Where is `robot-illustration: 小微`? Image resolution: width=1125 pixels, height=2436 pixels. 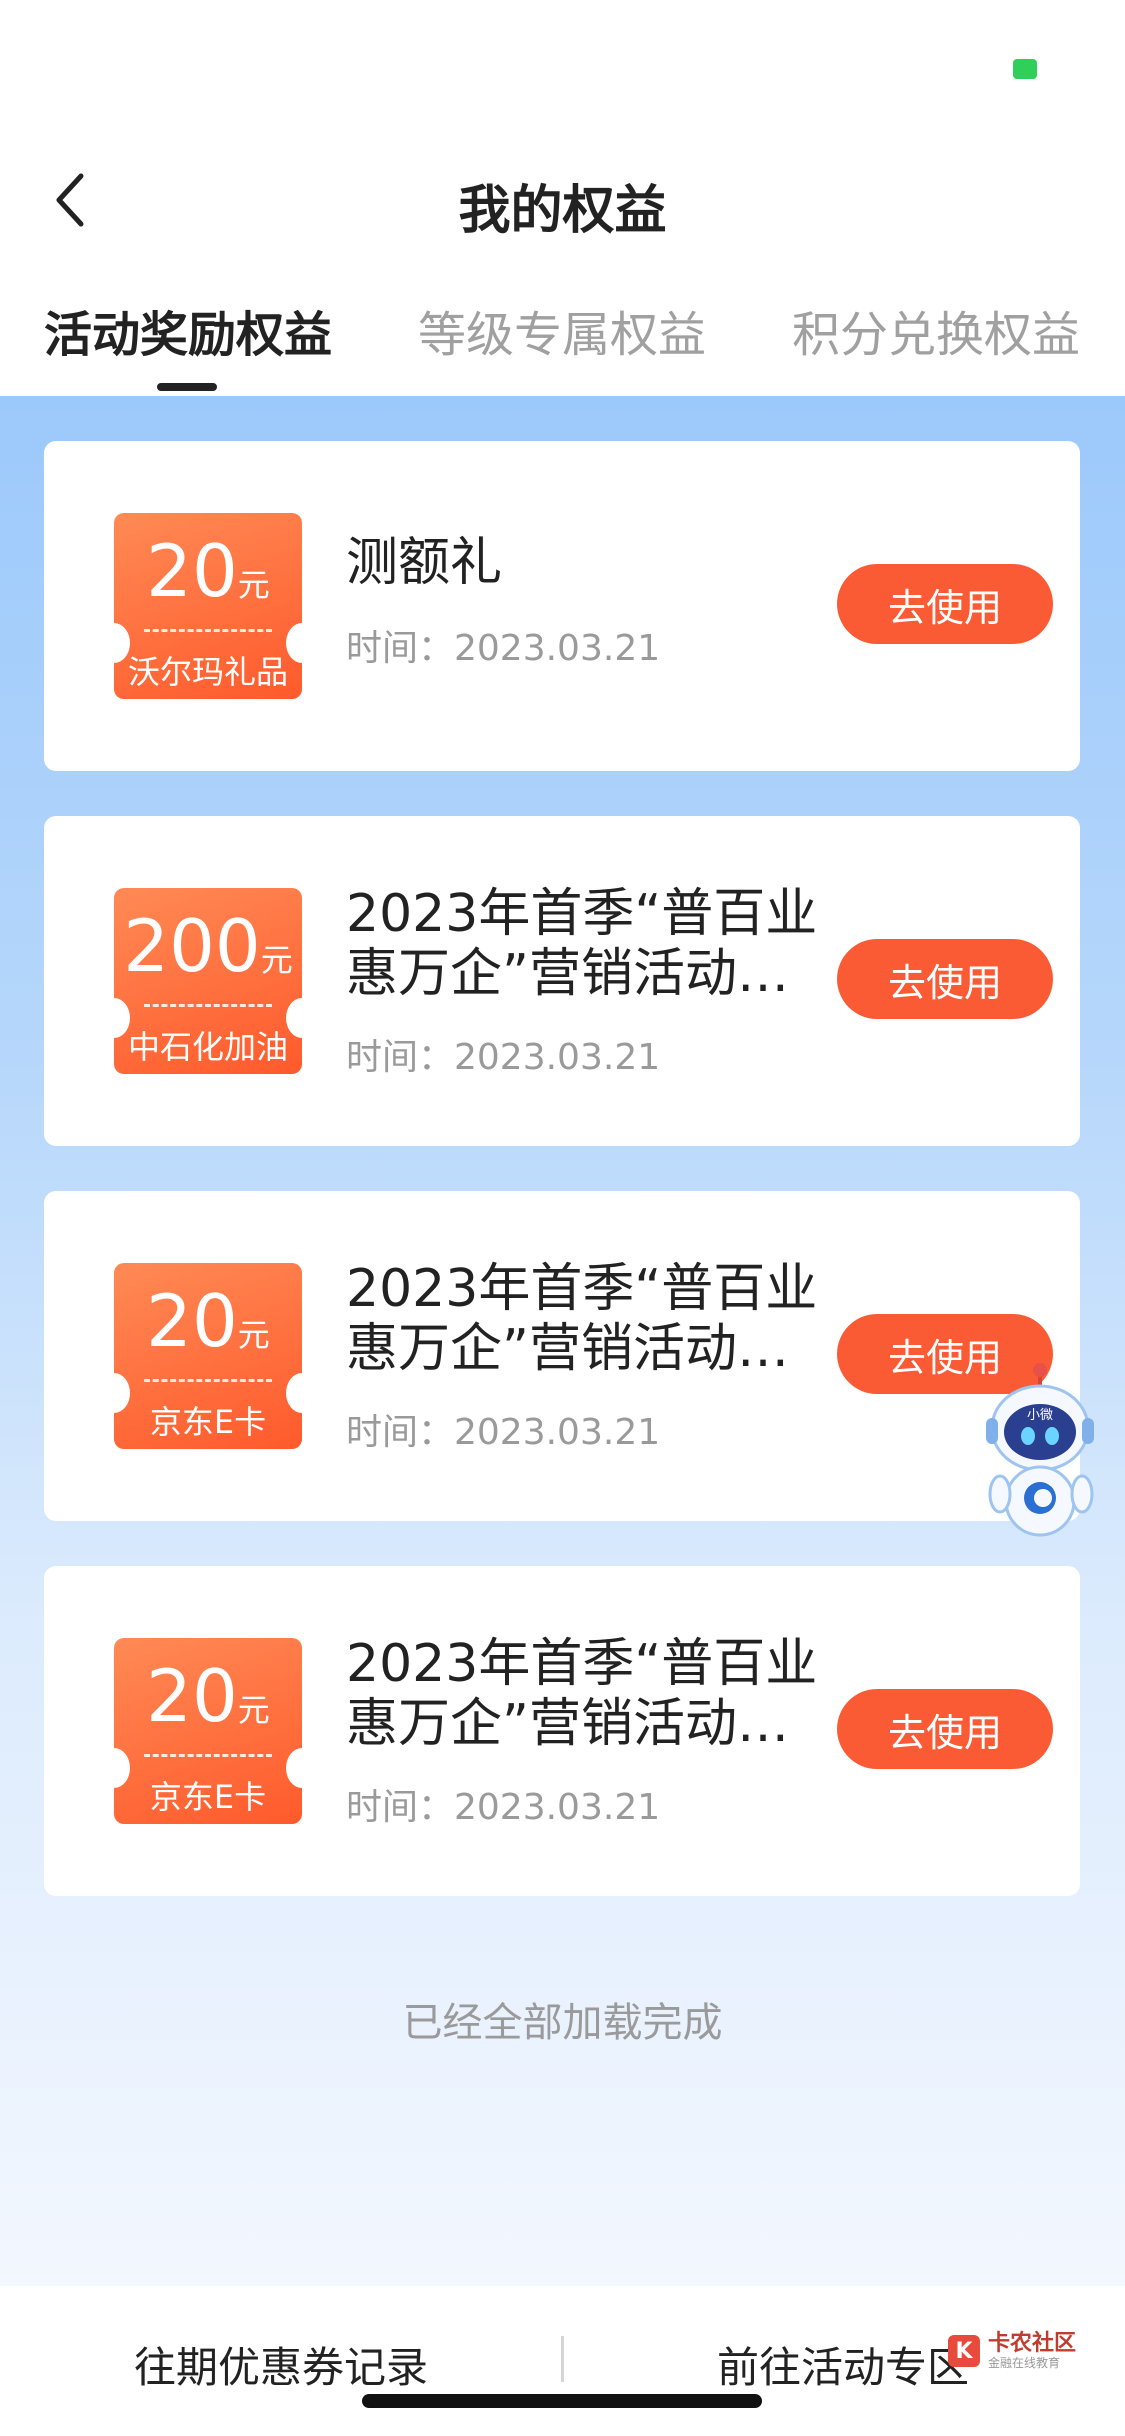 robot-illustration: 小微 is located at coordinates (1040, 1450).